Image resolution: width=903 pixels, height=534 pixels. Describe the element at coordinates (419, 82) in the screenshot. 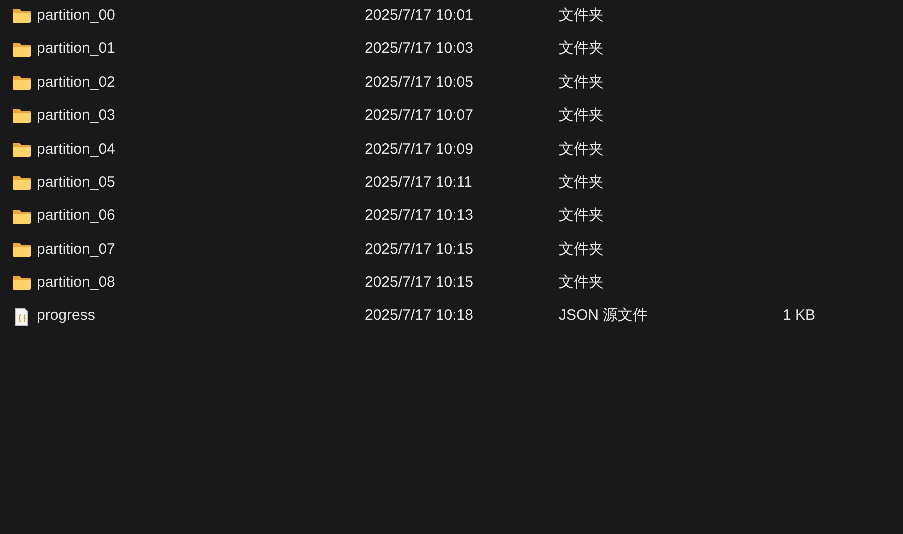

I see `modified-date: 2025/7/17 10:05` at that location.